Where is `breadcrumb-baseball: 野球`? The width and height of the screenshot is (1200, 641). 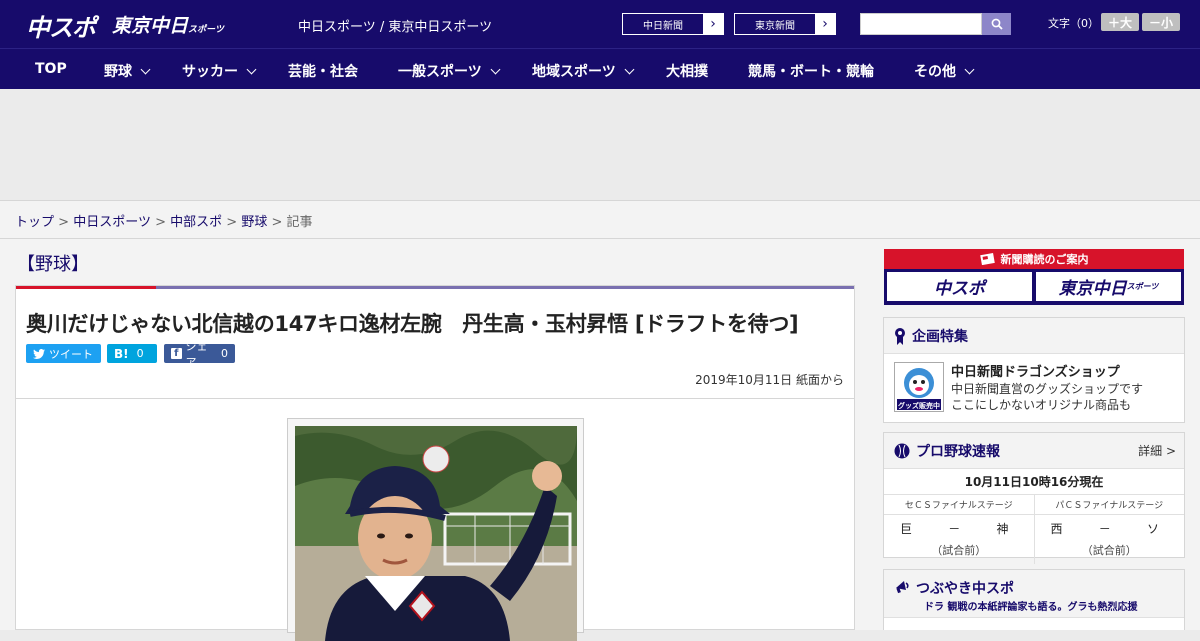 breadcrumb-baseball: 野球 is located at coordinates (254, 222).